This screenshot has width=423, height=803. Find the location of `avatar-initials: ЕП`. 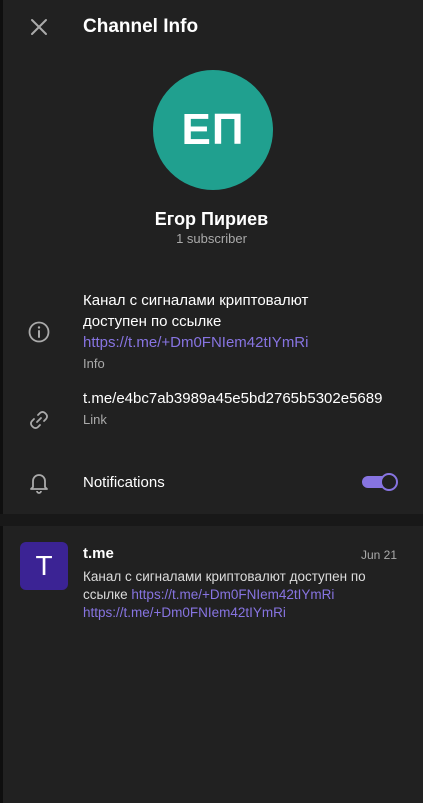

avatar-initials: ЕП is located at coordinates (213, 129).